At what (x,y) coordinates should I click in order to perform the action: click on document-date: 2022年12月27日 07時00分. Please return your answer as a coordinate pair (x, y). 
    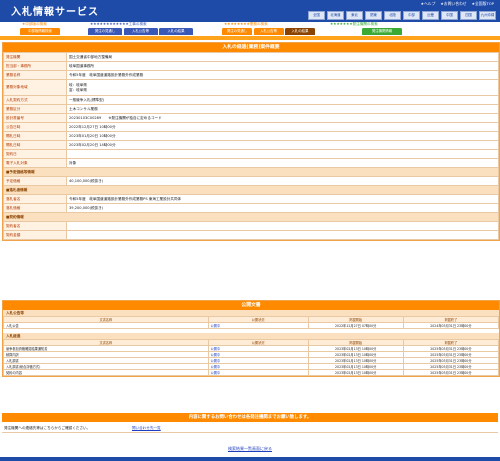
    Looking at the image, I should click on (355, 325).